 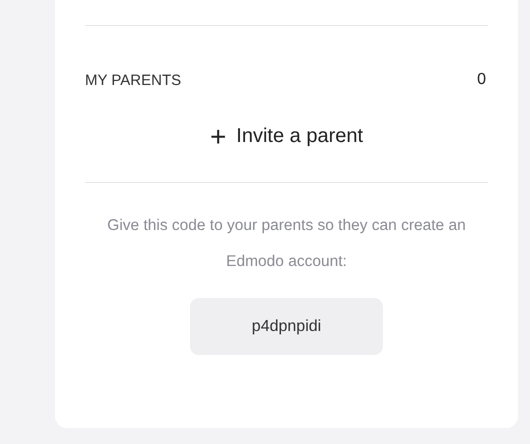 I want to click on parent-code: p4dpnpidi, so click(x=286, y=326).